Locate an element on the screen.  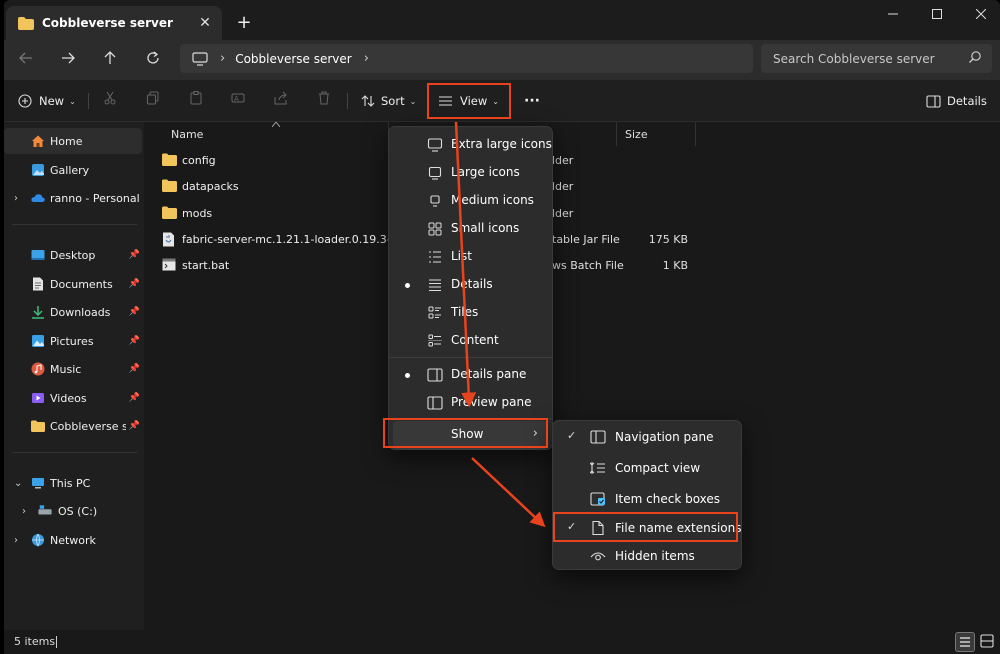
desktop-icon is located at coordinates (38, 255).